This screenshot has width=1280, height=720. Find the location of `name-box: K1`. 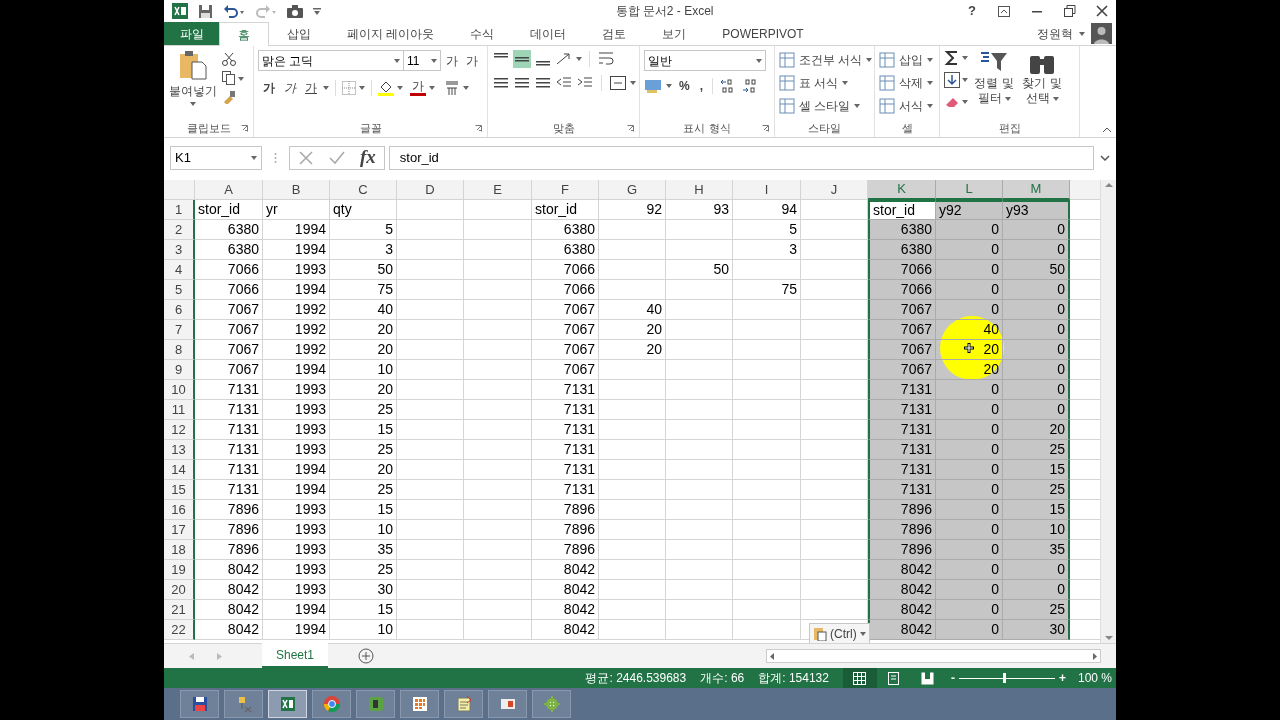

name-box: K1 is located at coordinates (216, 157).